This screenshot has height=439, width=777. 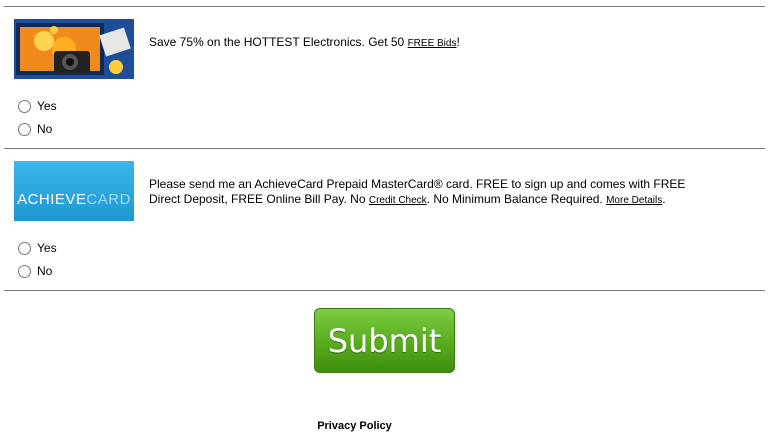 What do you see at coordinates (35, 271) in the screenshot?
I see `offer-achievecard-no: No` at bounding box center [35, 271].